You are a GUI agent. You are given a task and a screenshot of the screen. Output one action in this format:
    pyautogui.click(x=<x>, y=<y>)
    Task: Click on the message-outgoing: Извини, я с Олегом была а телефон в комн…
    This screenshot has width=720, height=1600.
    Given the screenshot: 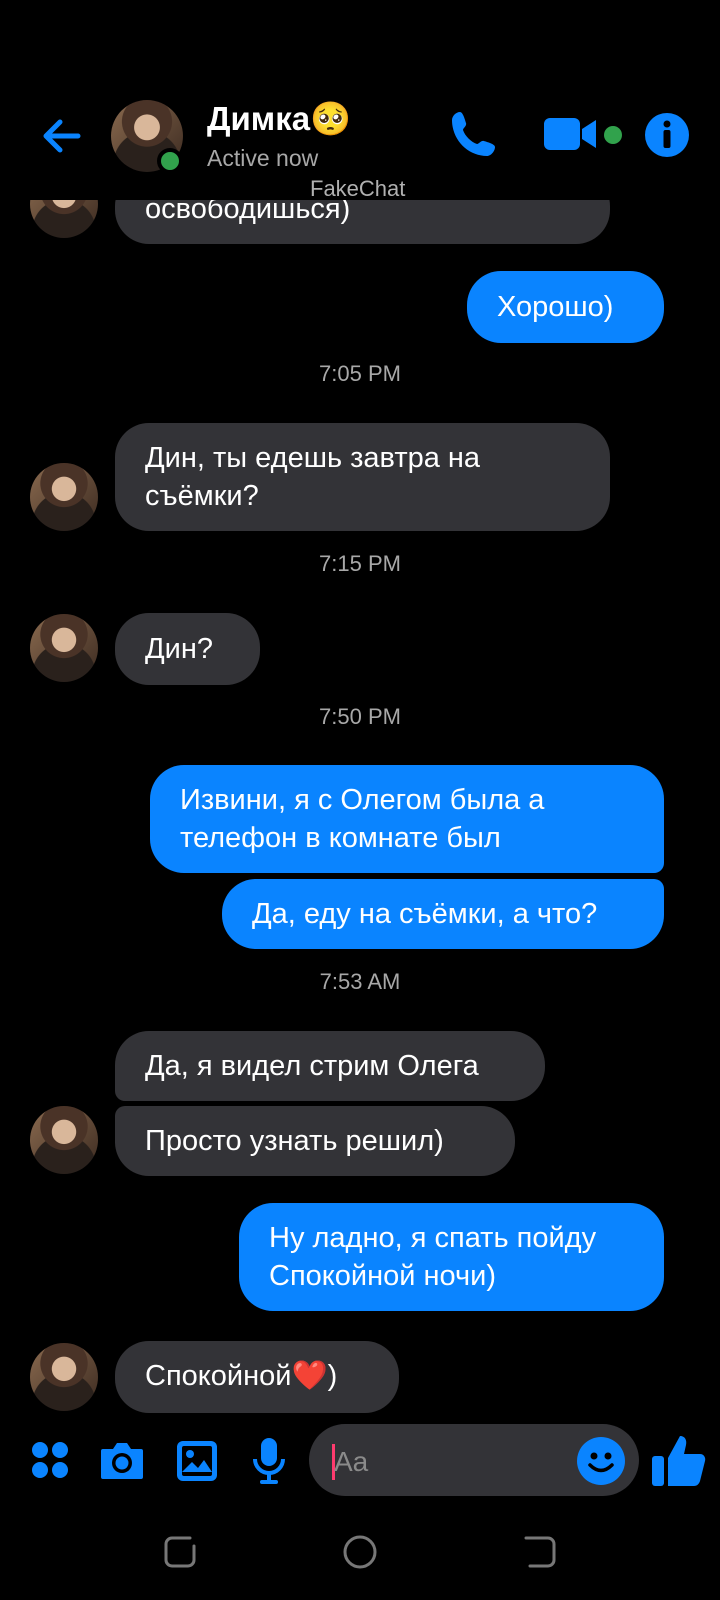 What is the action you would take?
    pyautogui.click(x=407, y=819)
    